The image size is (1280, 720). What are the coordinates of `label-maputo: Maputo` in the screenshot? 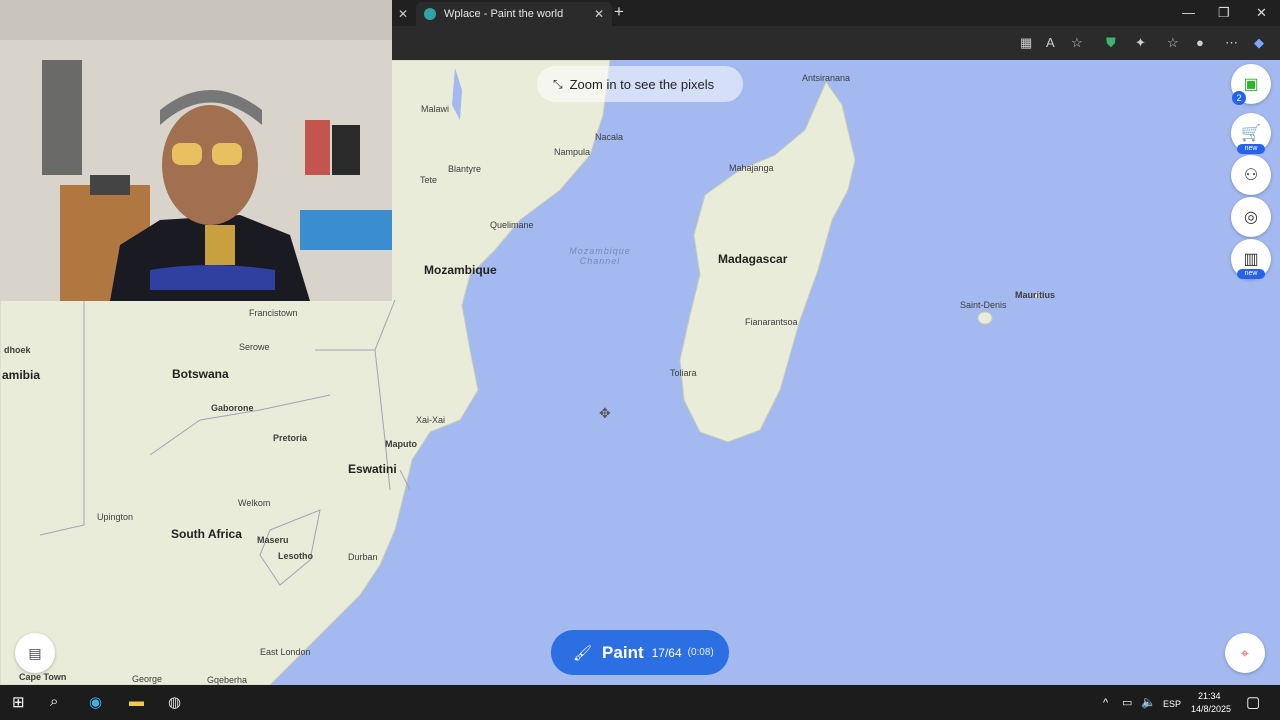 It's located at (401, 444).